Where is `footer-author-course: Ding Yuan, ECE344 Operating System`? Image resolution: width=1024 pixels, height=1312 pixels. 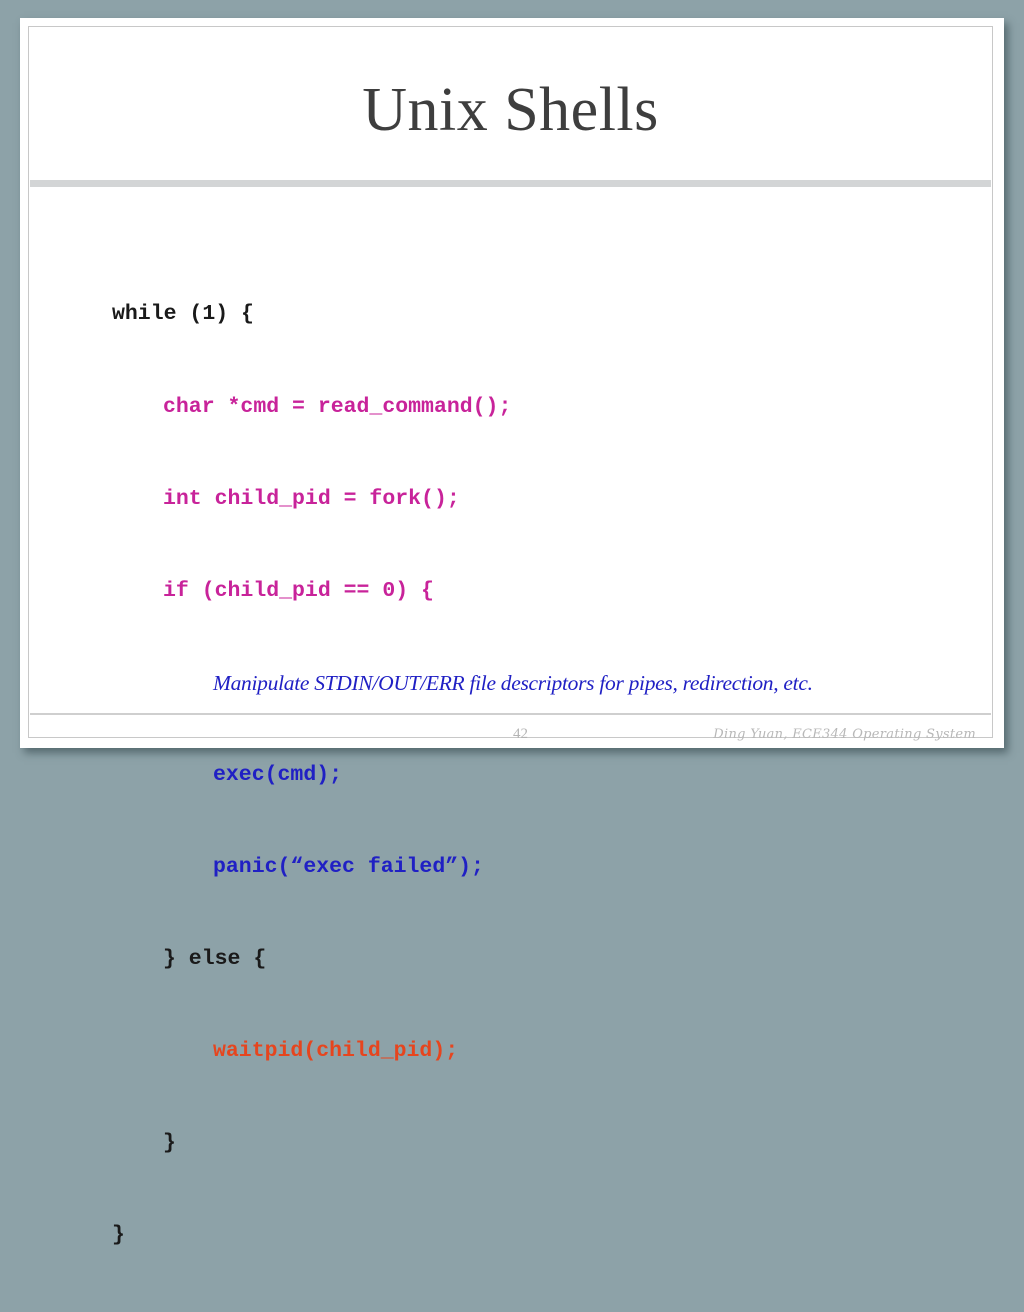 footer-author-course: Ding Yuan, ECE344 Operating System is located at coordinates (844, 734).